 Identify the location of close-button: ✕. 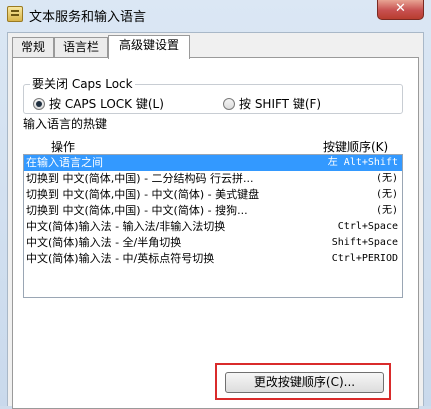
(400, 10).